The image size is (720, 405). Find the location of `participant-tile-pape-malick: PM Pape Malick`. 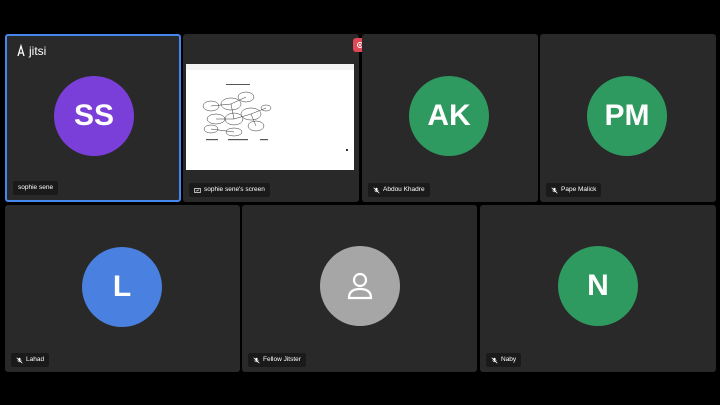

participant-tile-pape-malick: PM Pape Malick is located at coordinates (628, 118).